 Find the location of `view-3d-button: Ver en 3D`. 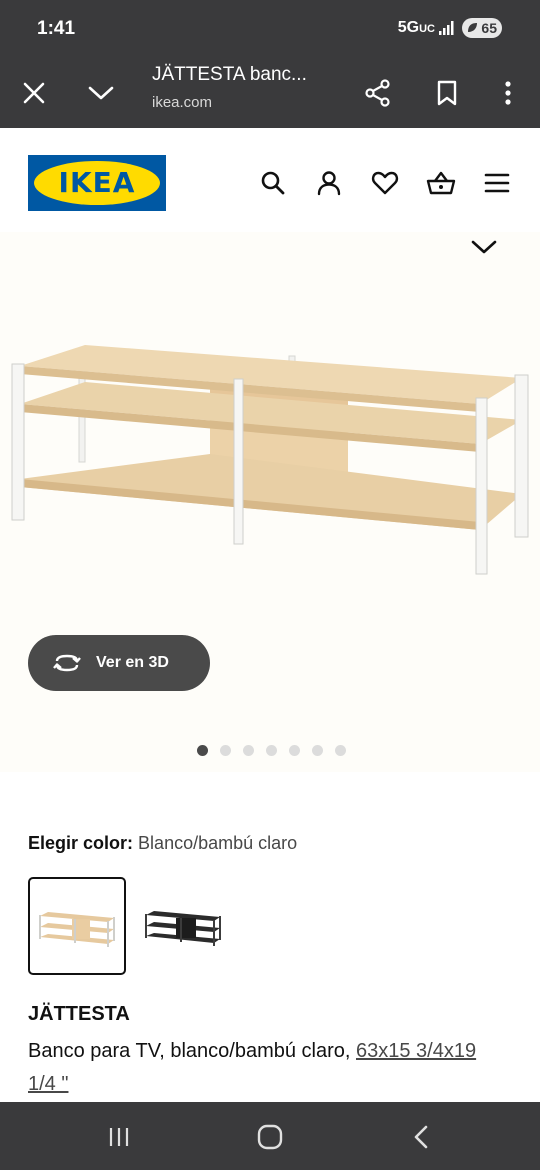

view-3d-button: Ver en 3D is located at coordinates (119, 663).